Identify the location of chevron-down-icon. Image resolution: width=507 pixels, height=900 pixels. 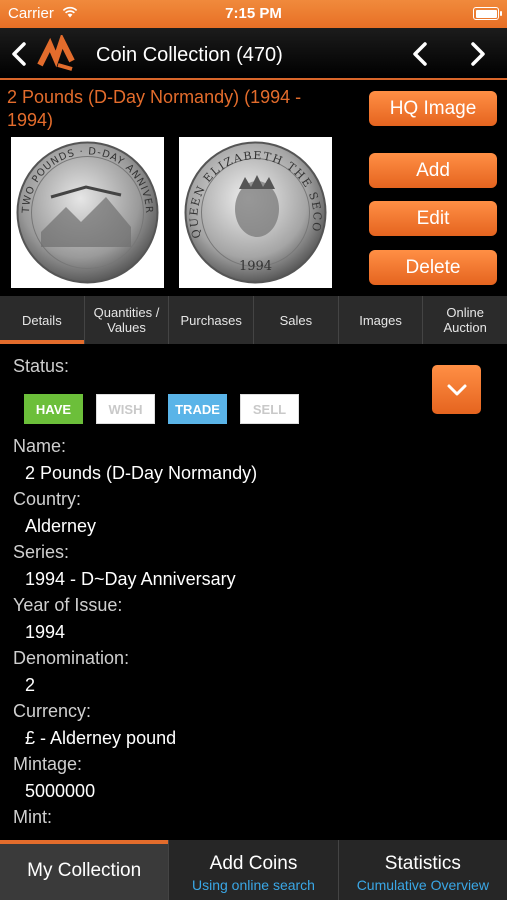
(456, 389).